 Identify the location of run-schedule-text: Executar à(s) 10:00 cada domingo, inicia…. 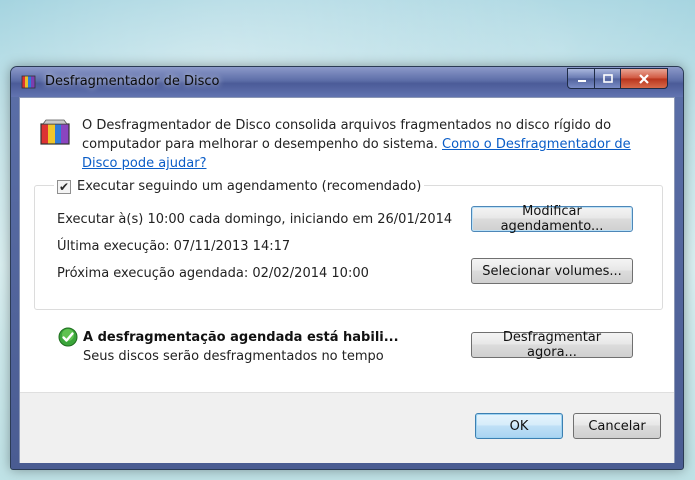
(255, 219).